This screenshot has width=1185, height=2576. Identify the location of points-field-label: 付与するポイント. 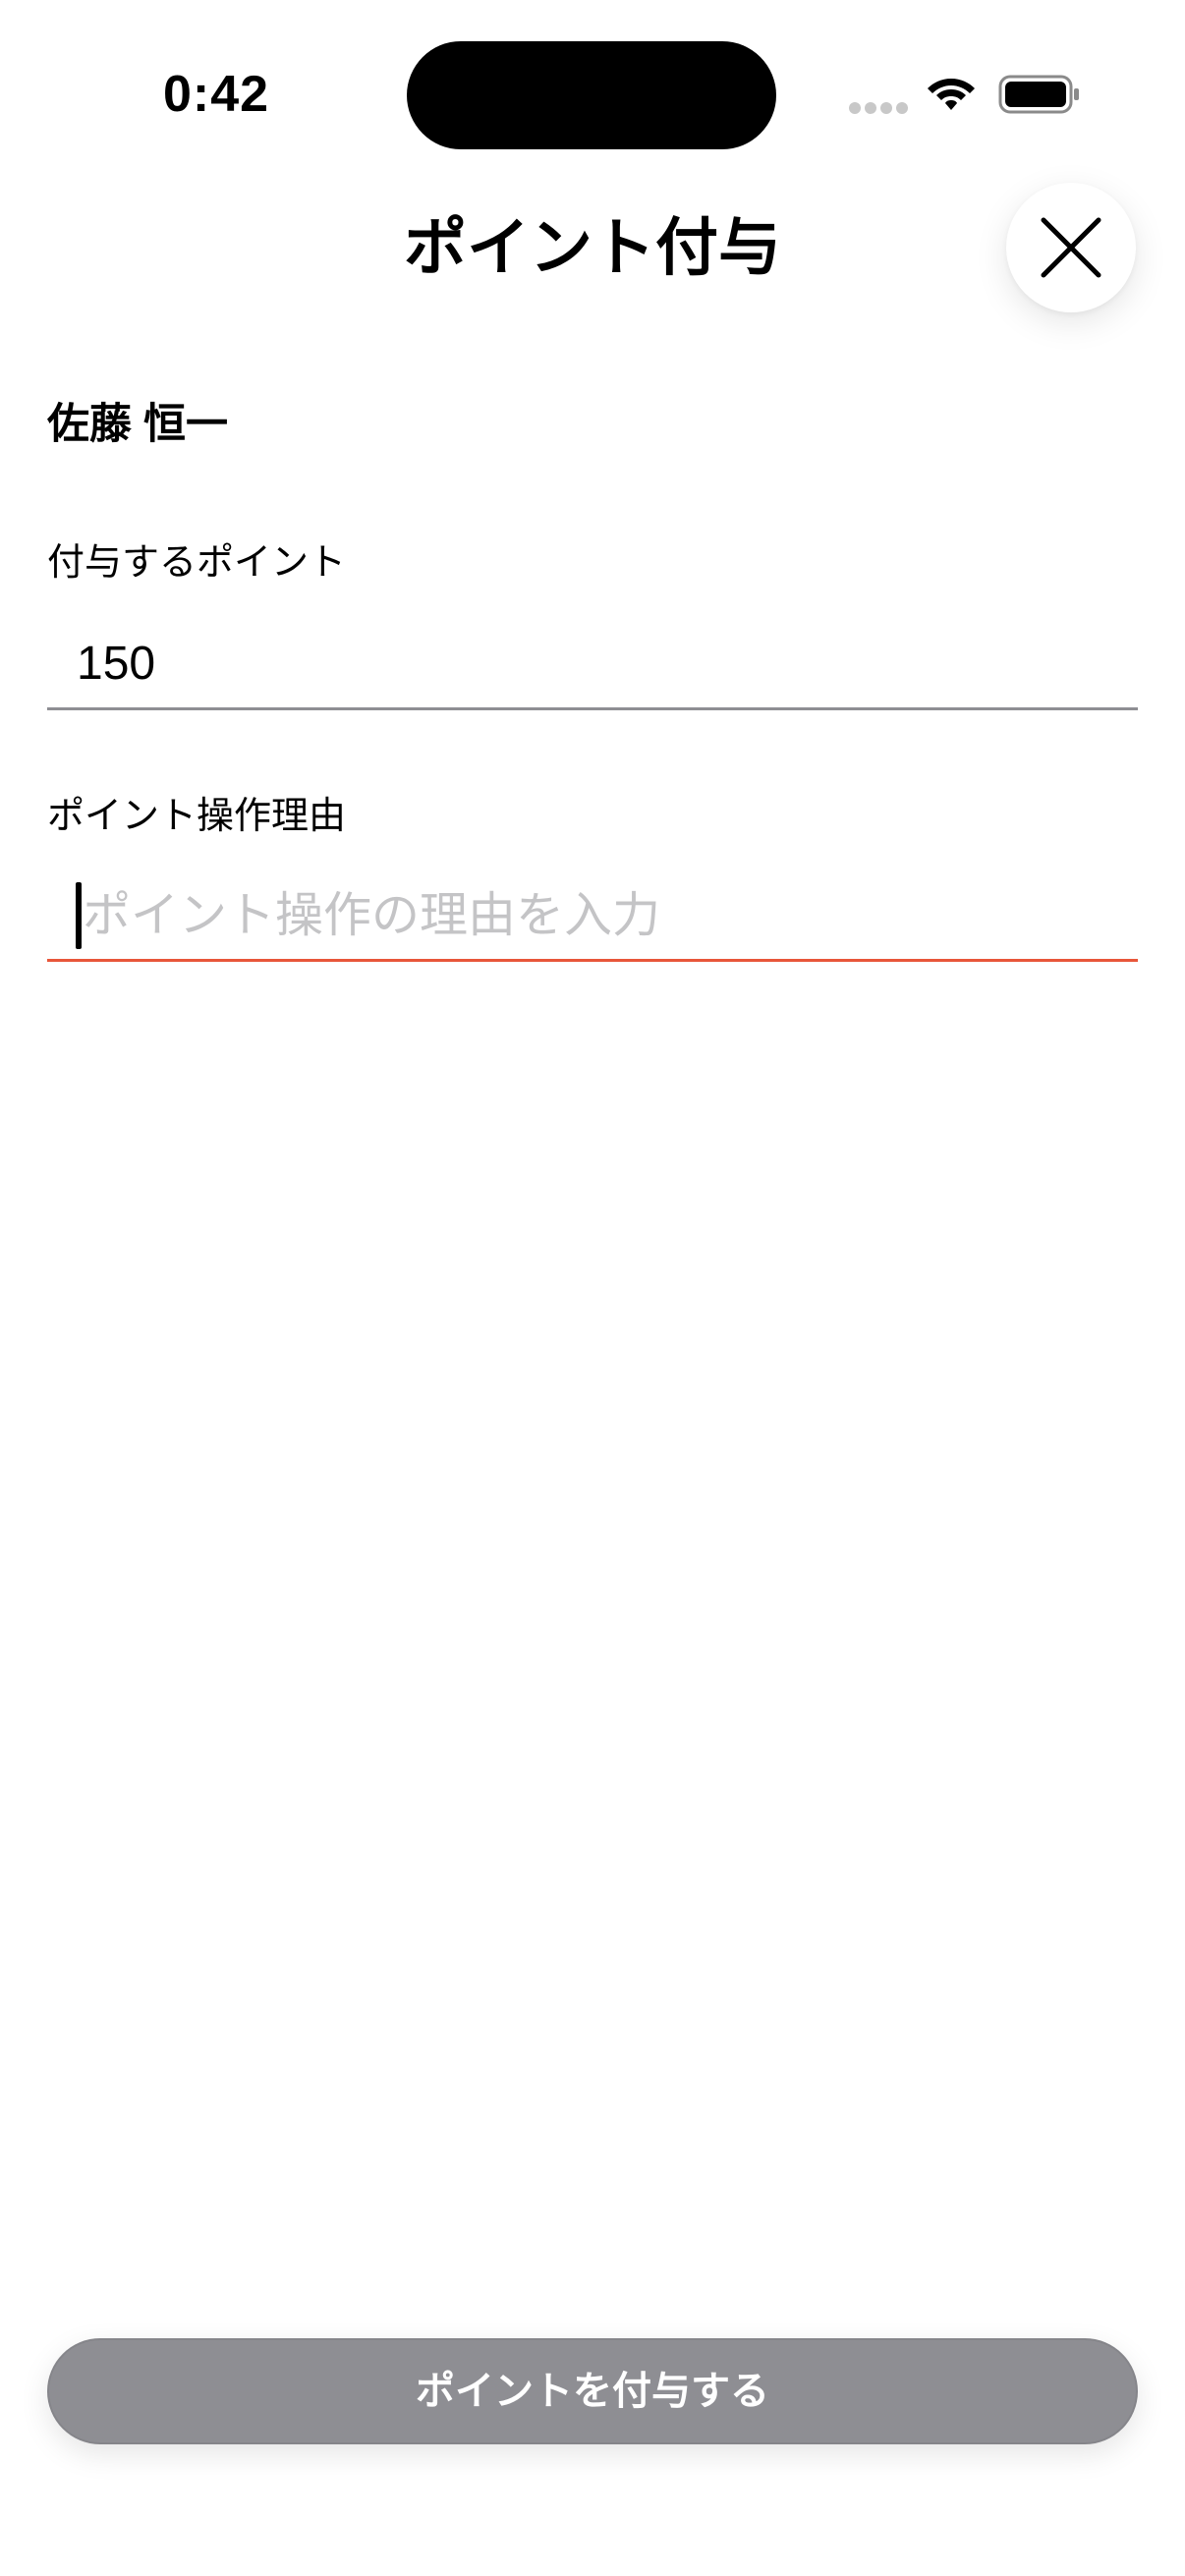
(197, 563).